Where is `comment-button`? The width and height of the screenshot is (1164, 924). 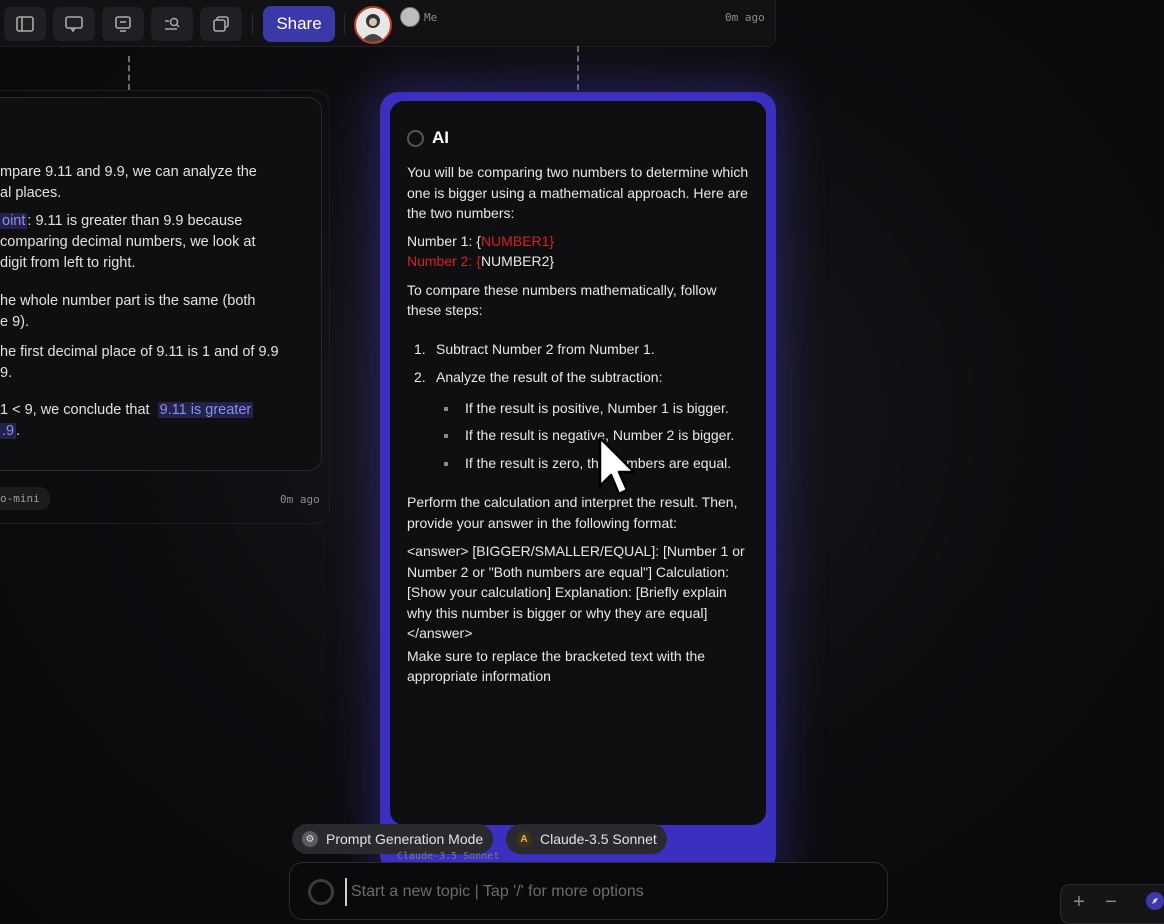 comment-button is located at coordinates (74, 24).